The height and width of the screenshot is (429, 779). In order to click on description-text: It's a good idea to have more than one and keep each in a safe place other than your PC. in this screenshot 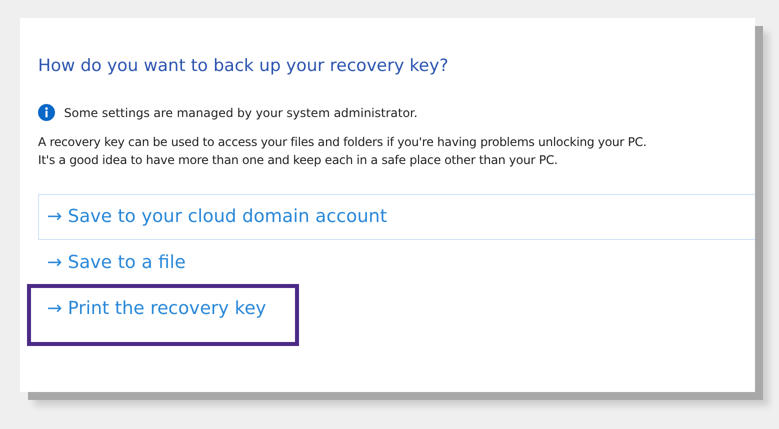, I will do `click(298, 160)`.